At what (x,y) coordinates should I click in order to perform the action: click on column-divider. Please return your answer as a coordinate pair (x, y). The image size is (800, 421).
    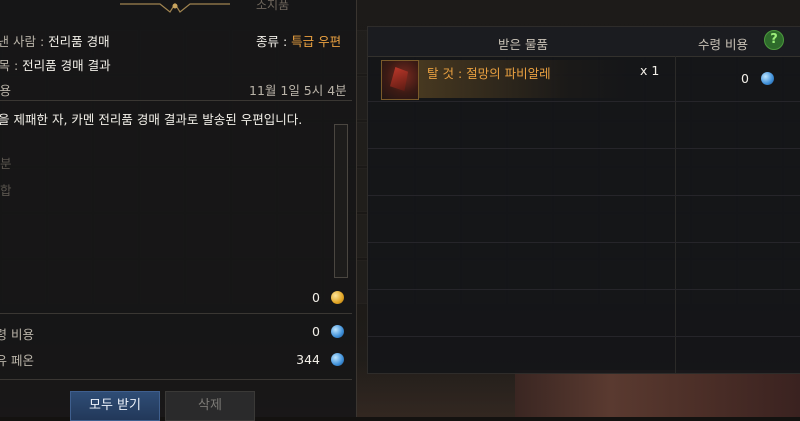
    Looking at the image, I should click on (675, 214).